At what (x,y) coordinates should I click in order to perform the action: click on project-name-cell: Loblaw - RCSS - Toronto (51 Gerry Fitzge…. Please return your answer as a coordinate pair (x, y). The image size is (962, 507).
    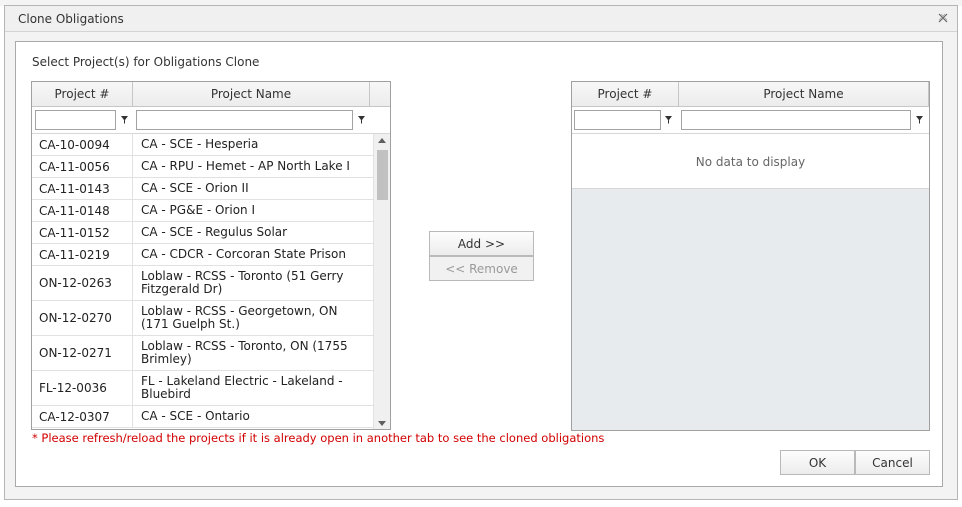
    Looking at the image, I should click on (242, 282).